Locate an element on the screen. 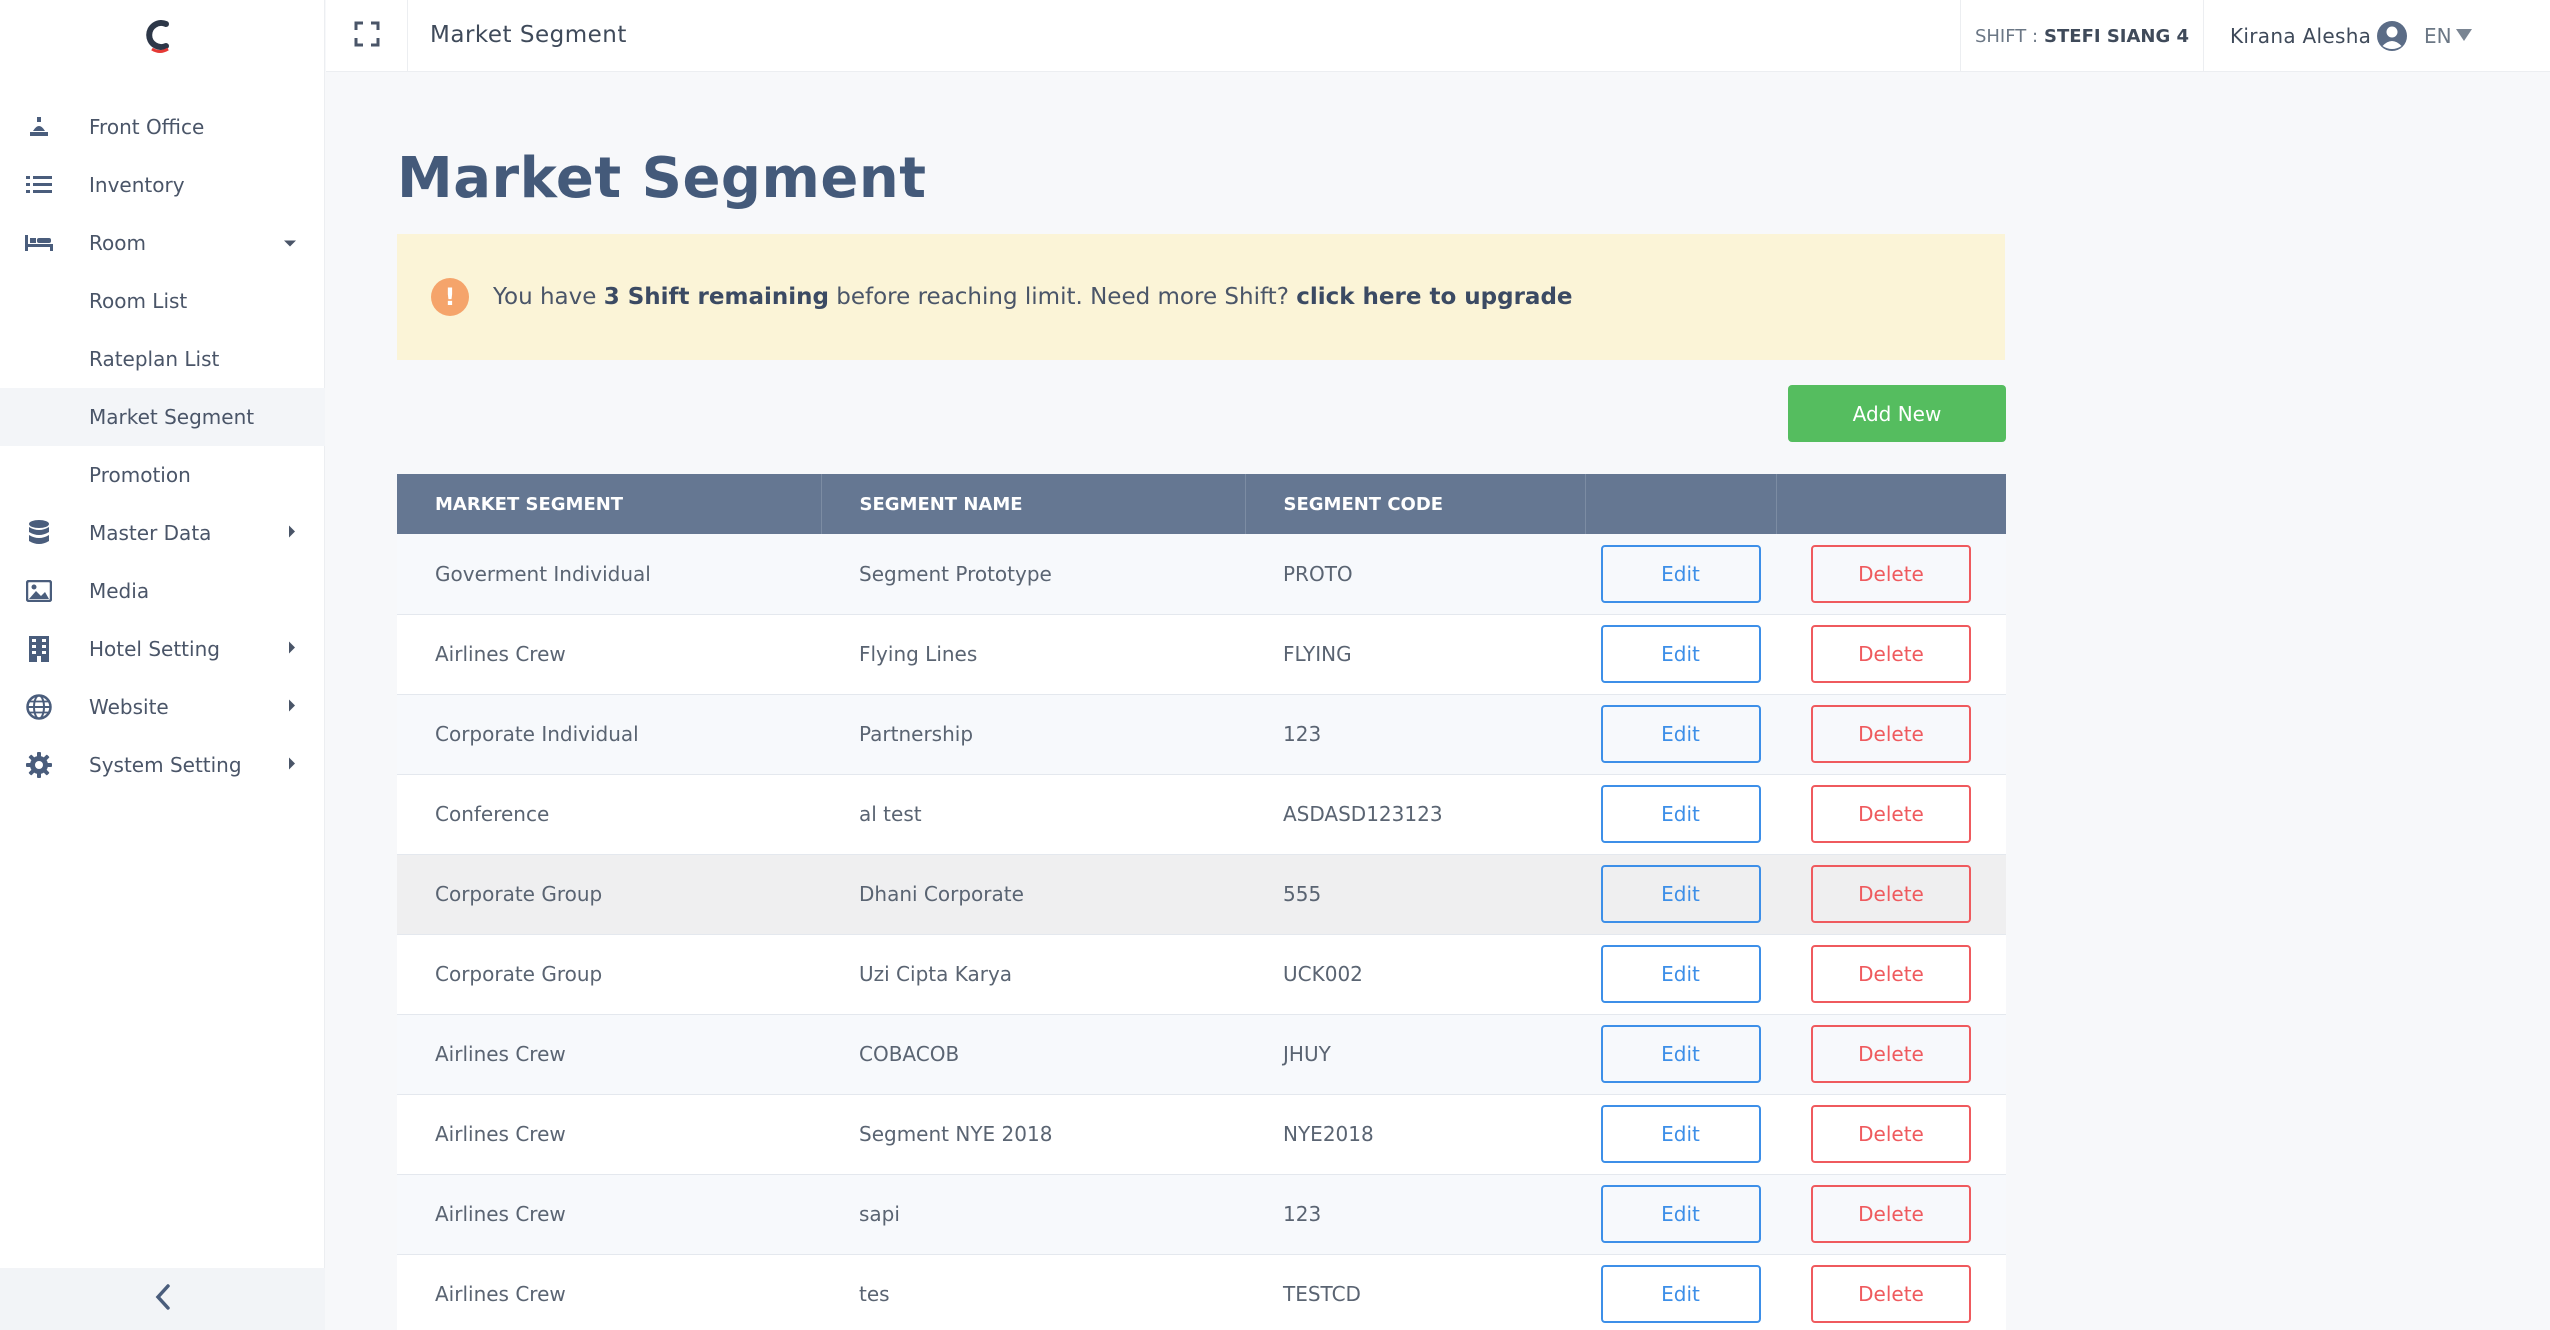 This screenshot has width=2550, height=1330. sidebar-item-room: Room is located at coordinates (162, 243).